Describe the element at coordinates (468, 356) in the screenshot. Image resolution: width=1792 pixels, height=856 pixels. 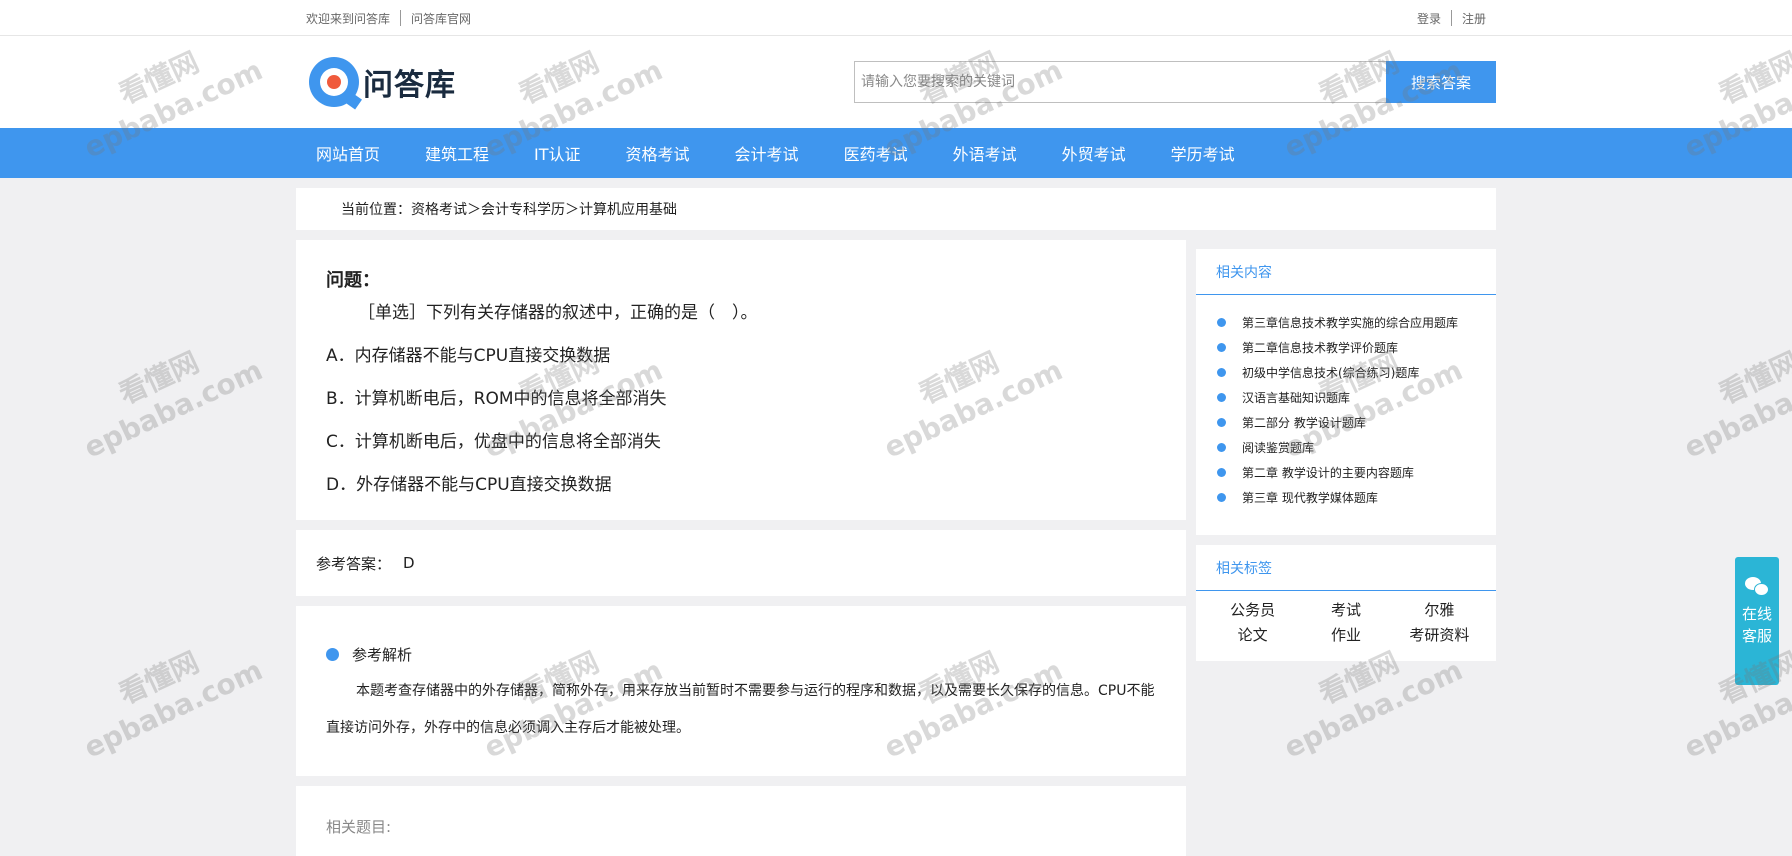
I see `option-a: A．内存储器不能与CPU直接交换数据` at that location.